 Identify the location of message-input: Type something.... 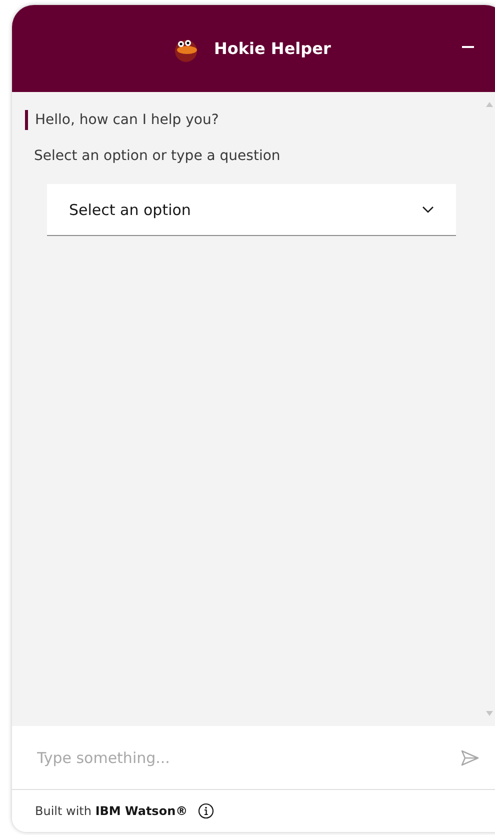
(236, 757).